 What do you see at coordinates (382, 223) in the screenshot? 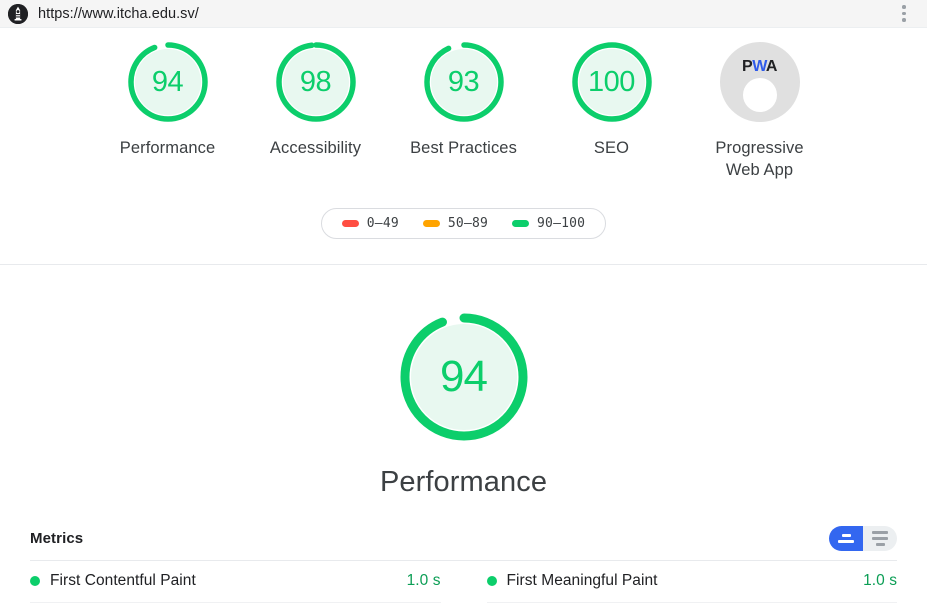
I see `legend-label-fail: 0–49` at bounding box center [382, 223].